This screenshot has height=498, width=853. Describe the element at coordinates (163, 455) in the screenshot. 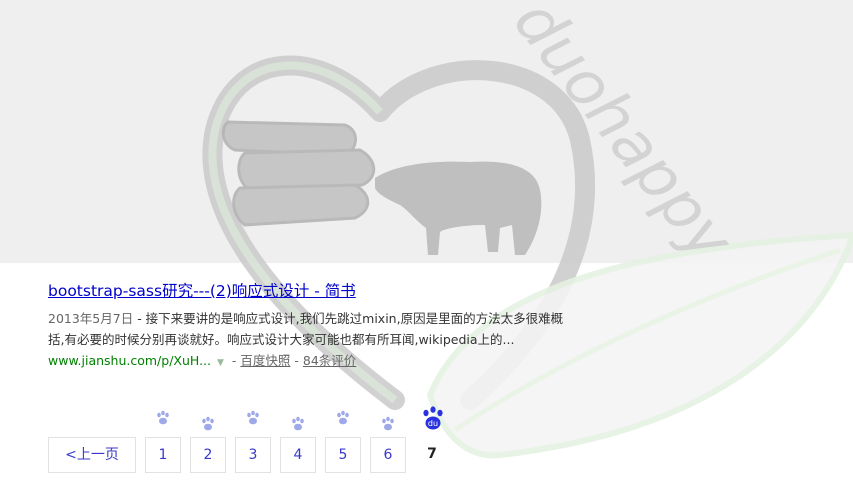

I see `page-1-button: 1` at that location.